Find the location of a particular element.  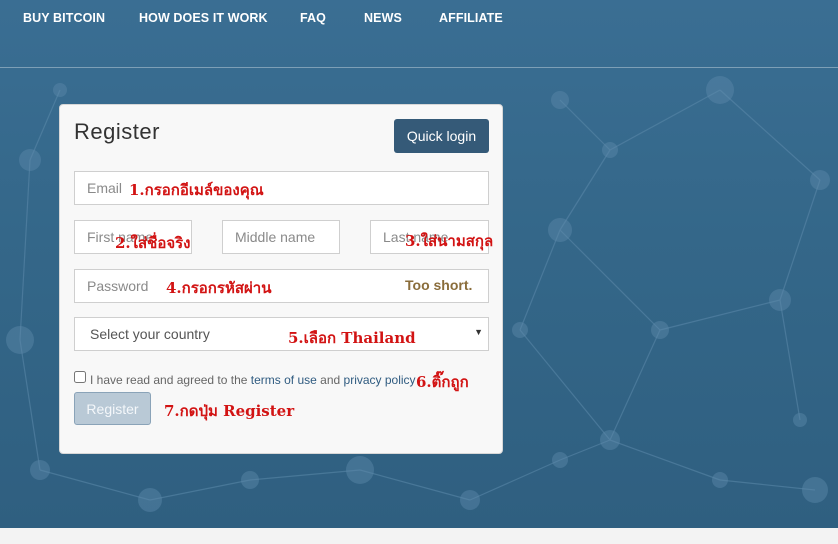

privacy-link: privacy policy is located at coordinates (380, 380).